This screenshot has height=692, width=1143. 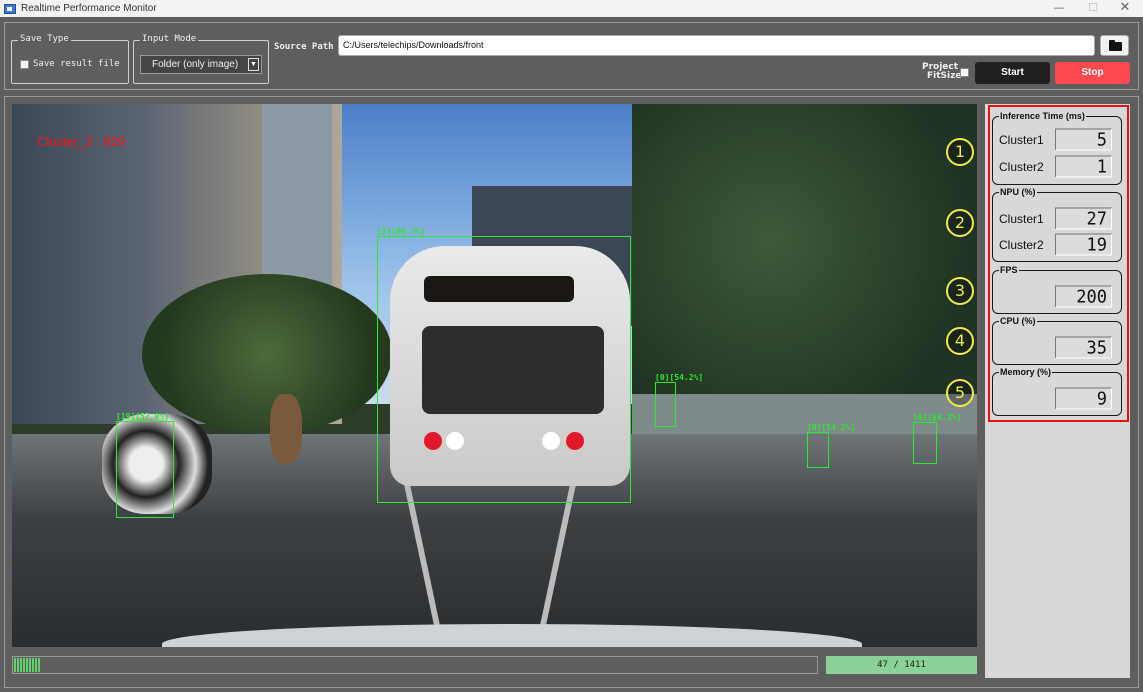 I want to click on title-bar: Realtime Performance Monitor — ☐ ✕, so click(x=571, y=8).